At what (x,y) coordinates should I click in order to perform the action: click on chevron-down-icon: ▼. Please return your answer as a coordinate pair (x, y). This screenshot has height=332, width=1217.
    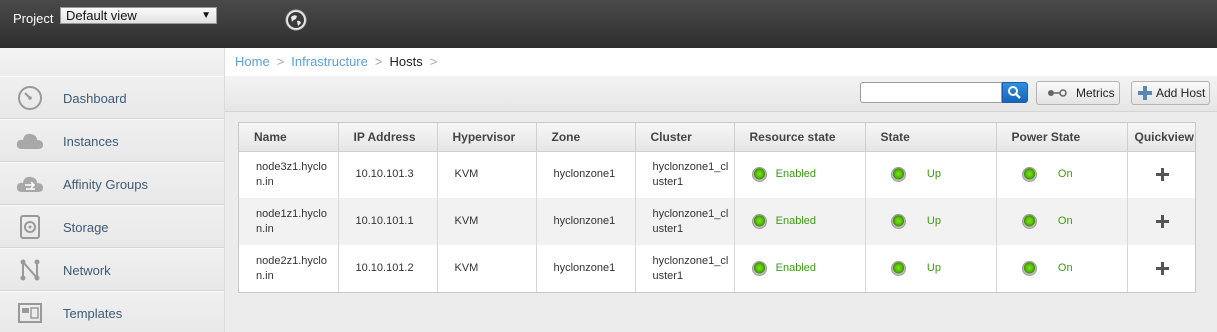
    Looking at the image, I should click on (206, 15).